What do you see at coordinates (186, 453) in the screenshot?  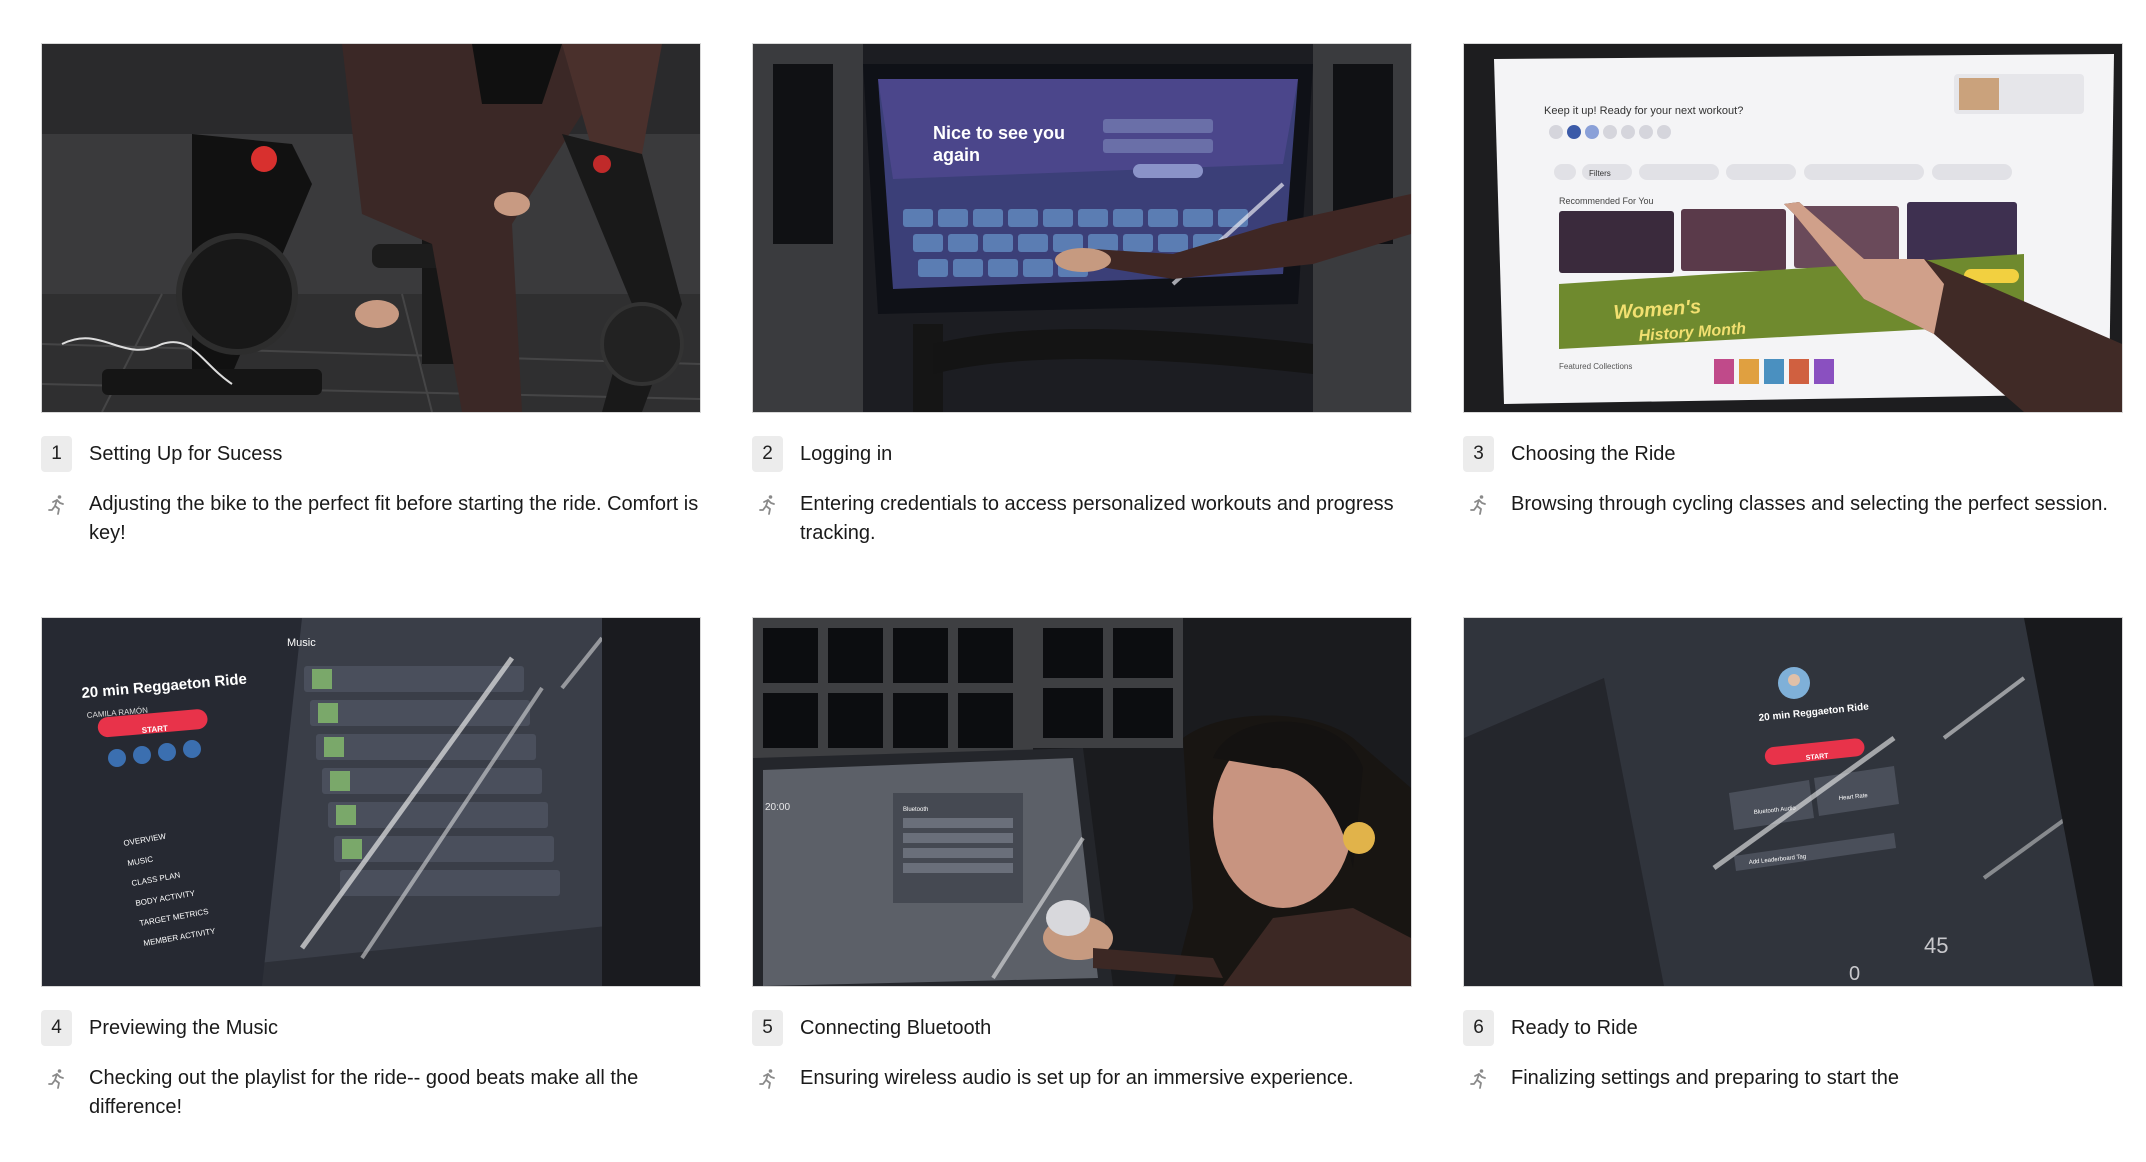 I see `step-title: Setting Up for Sucess` at bounding box center [186, 453].